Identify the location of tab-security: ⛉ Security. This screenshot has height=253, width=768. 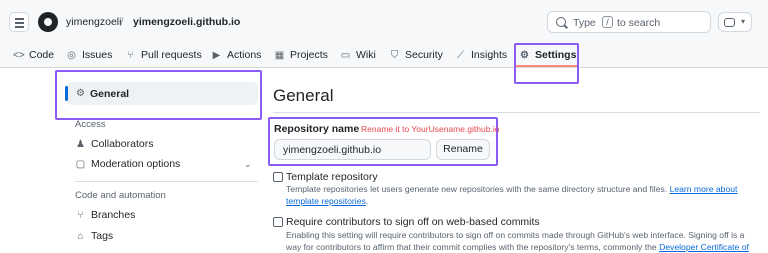
(416, 55).